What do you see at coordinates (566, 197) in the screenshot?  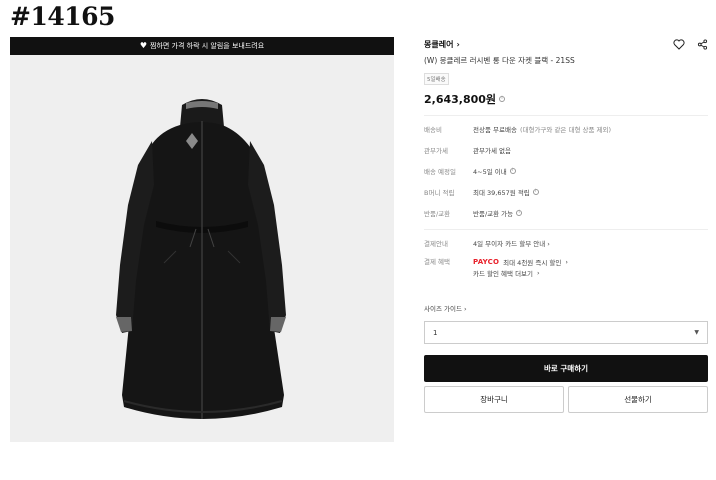 I see `info-row-points: B머니 적립 최대 39,657원 적립 i` at bounding box center [566, 197].